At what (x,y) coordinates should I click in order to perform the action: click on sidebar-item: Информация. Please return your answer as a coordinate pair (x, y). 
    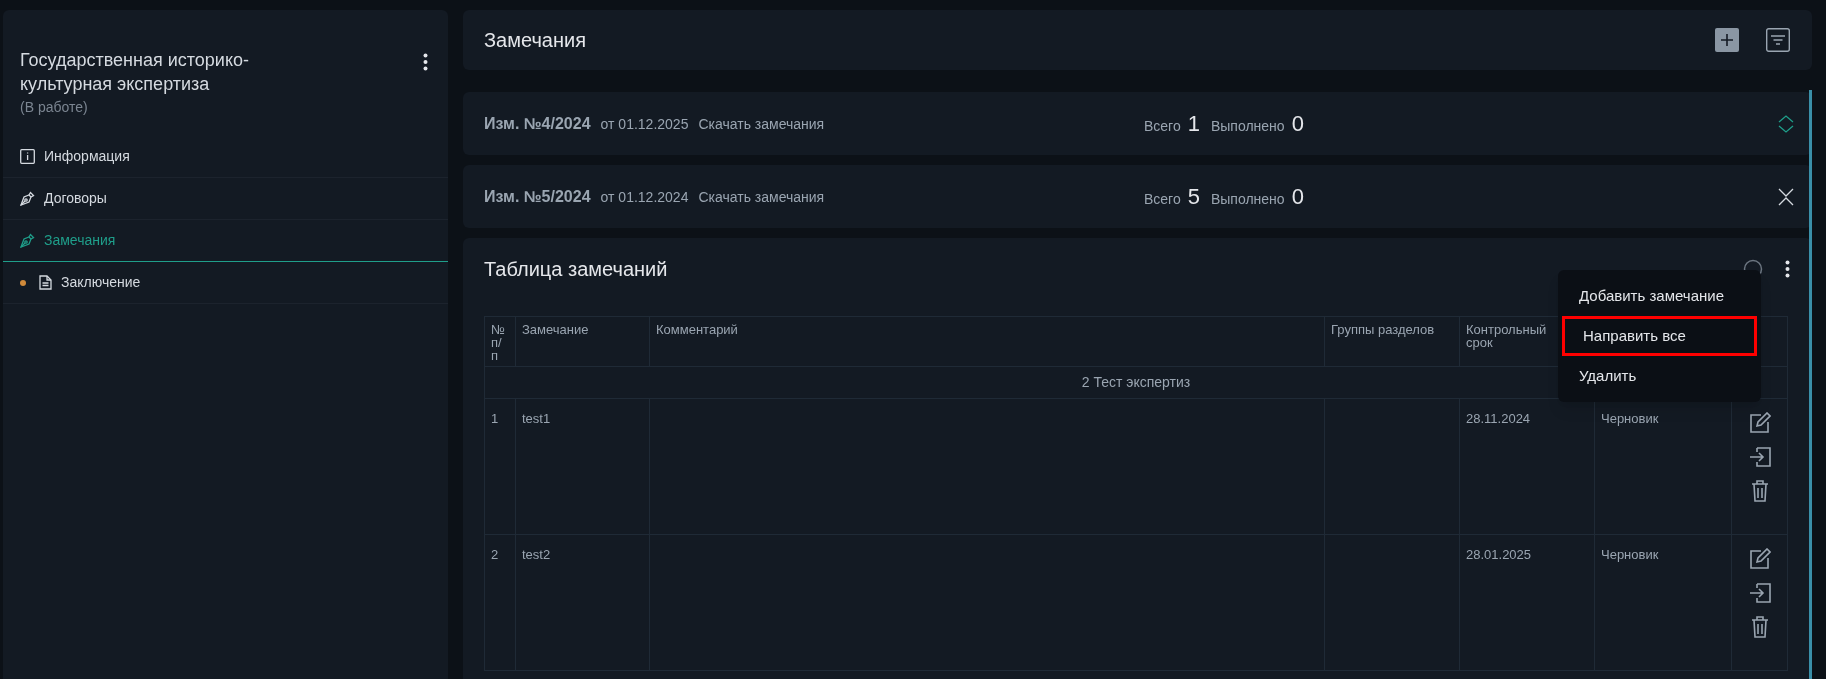
    Looking at the image, I should click on (225, 157).